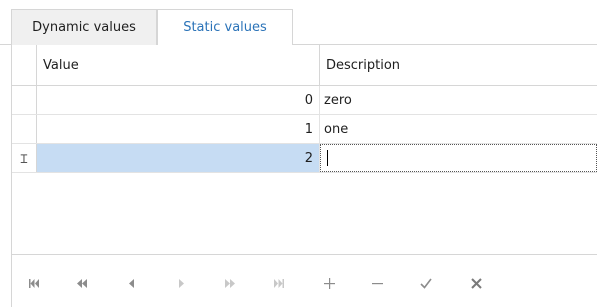 The height and width of the screenshot is (307, 597). What do you see at coordinates (338, 100) in the screenshot?
I see `cell-description-text: zero` at bounding box center [338, 100].